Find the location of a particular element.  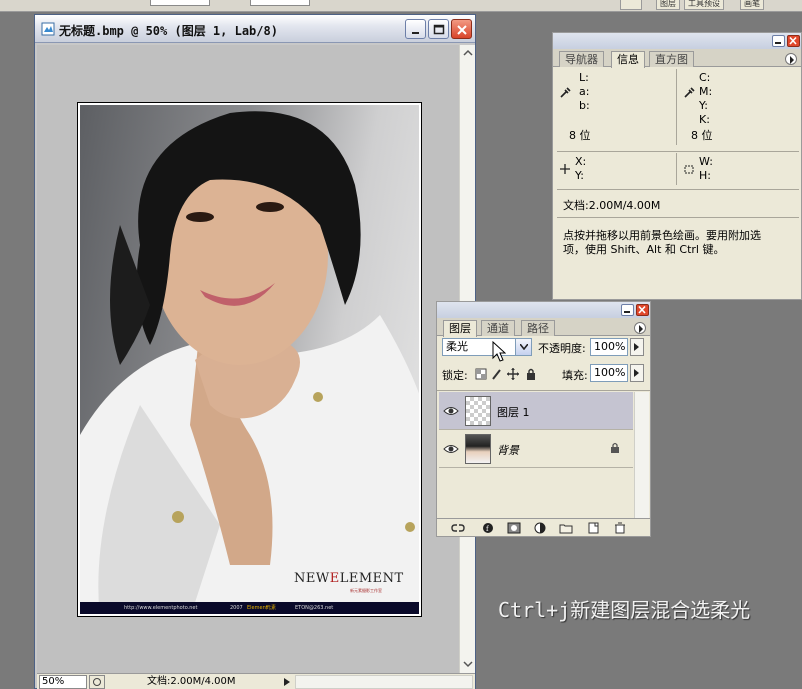

mouse-cursor-icon is located at coordinates (499, 351).